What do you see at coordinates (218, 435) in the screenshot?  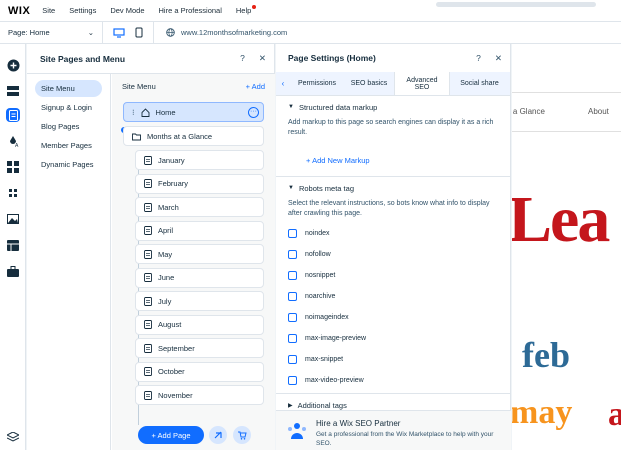 I see `manage-navigation-button` at bounding box center [218, 435].